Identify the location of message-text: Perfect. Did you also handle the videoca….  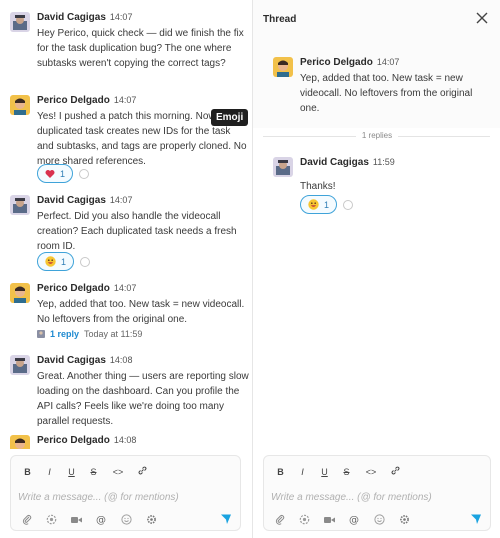
(137, 231).